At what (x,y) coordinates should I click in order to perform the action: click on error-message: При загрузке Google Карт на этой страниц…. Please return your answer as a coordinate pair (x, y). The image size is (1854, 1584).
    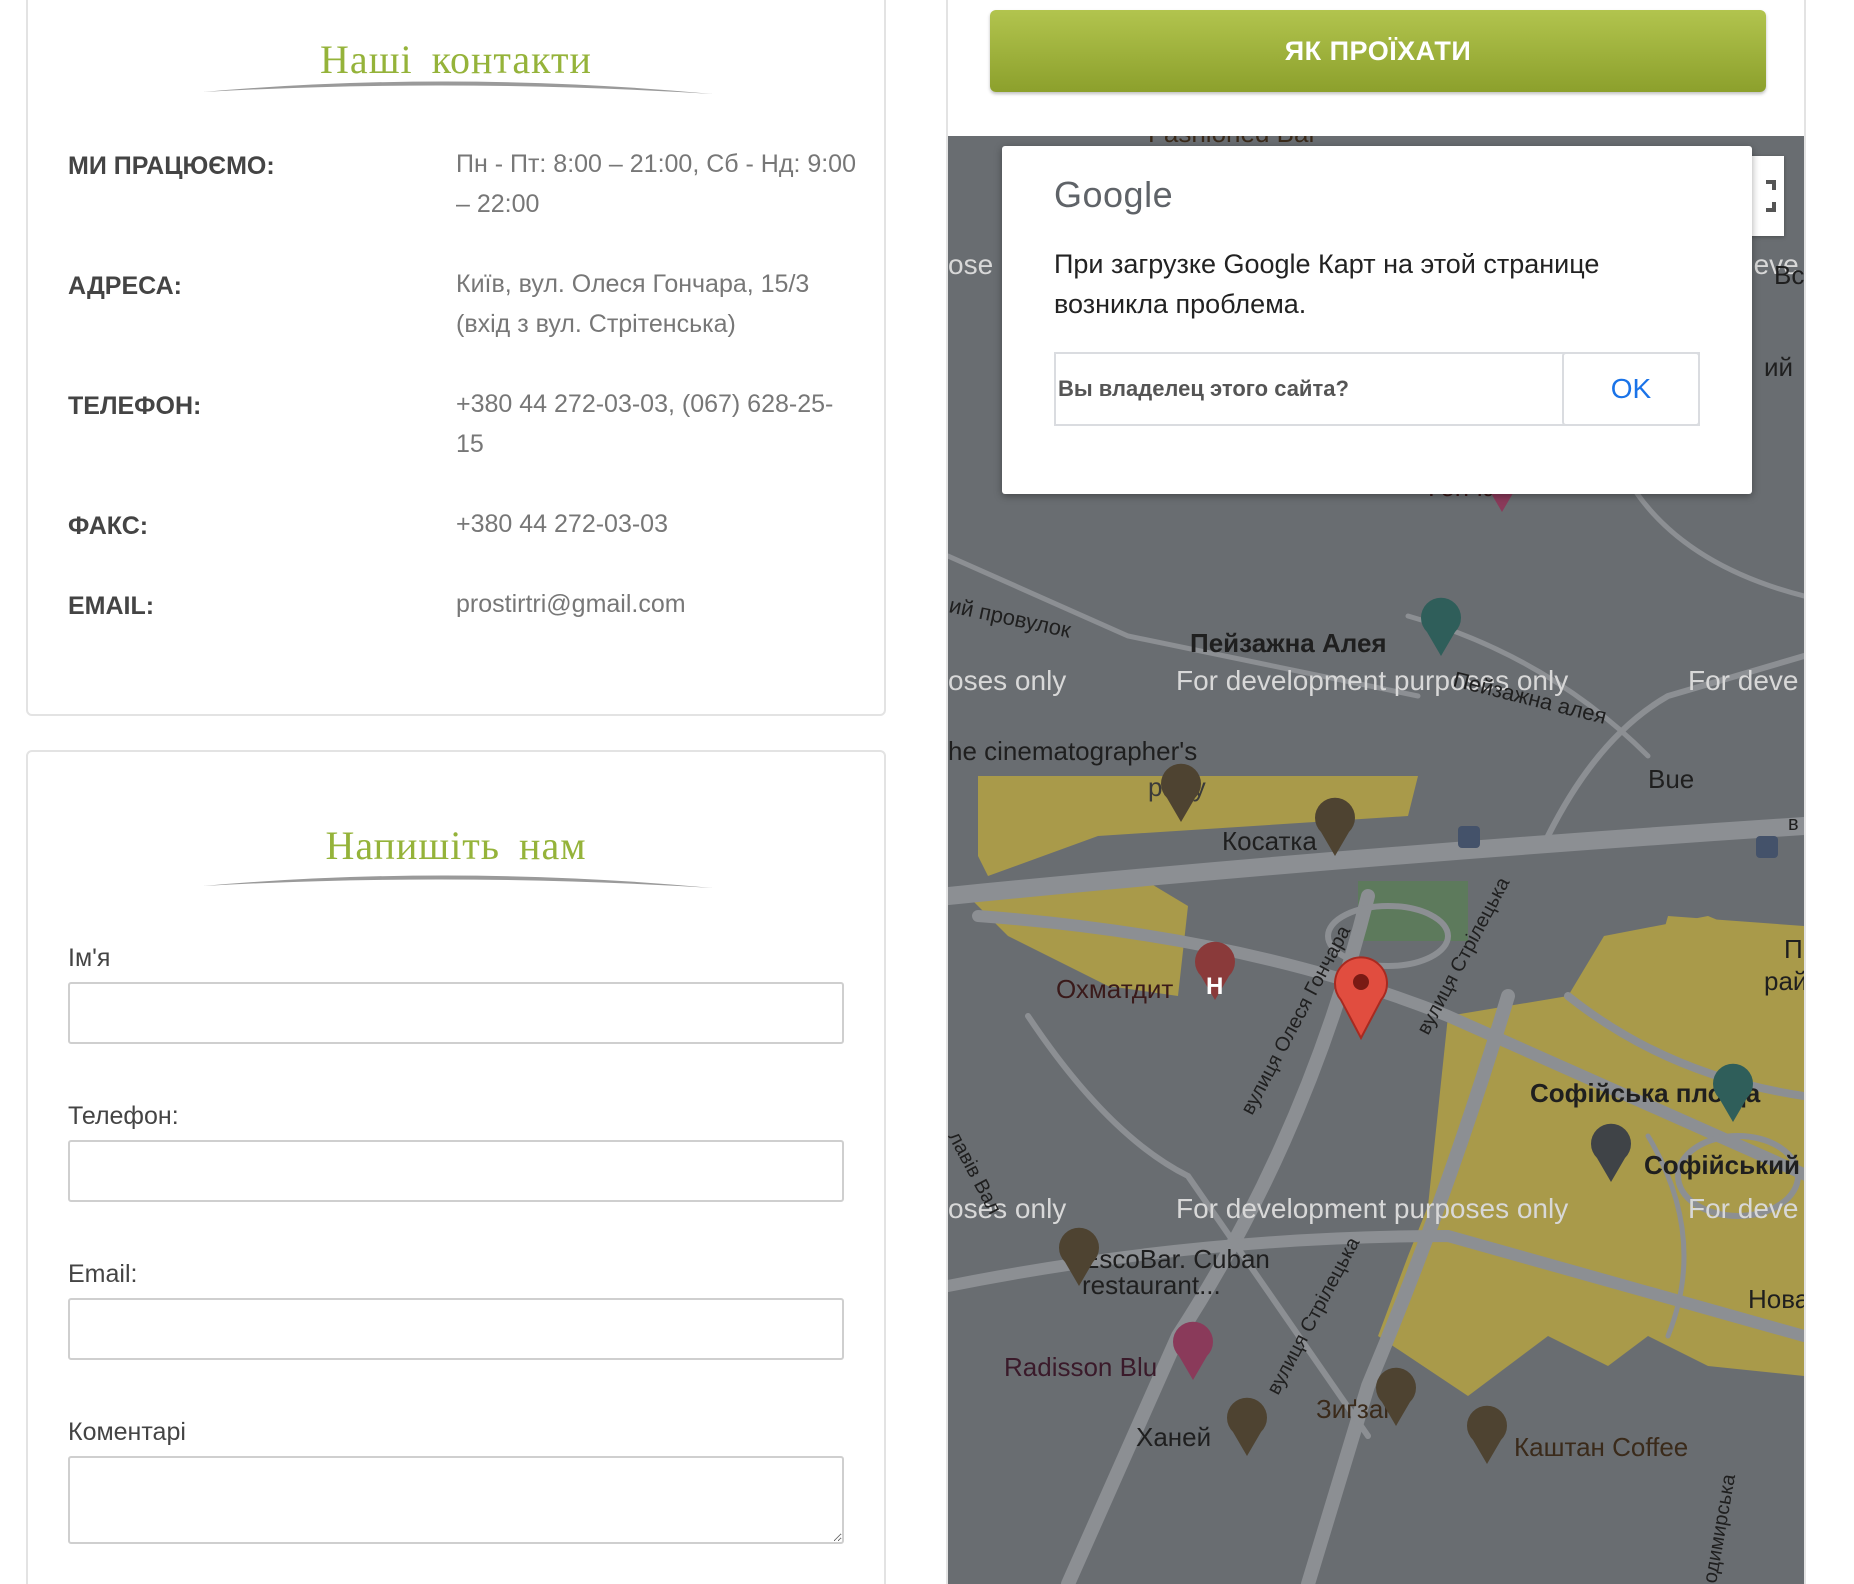
    Looking at the image, I should click on (1327, 284).